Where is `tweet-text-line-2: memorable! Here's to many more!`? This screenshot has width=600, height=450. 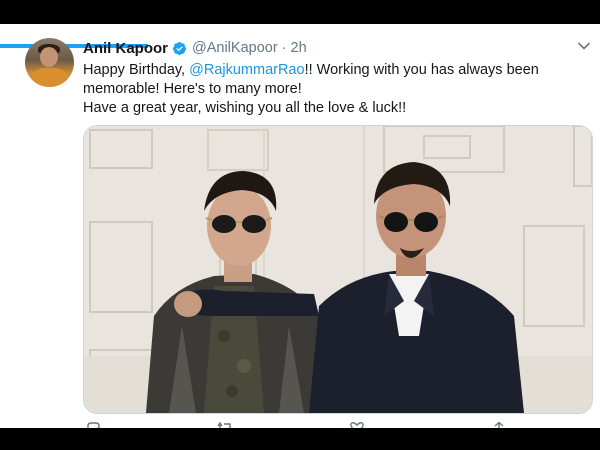 tweet-text-line-2: memorable! Here's to many more! is located at coordinates (192, 89).